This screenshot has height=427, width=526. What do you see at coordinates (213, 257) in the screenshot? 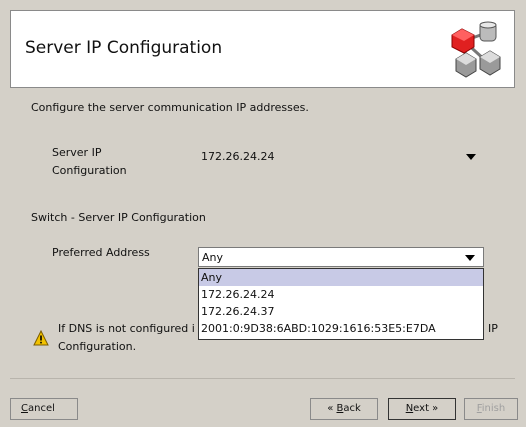
I see `preferred-address-select-value: Any` at bounding box center [213, 257].